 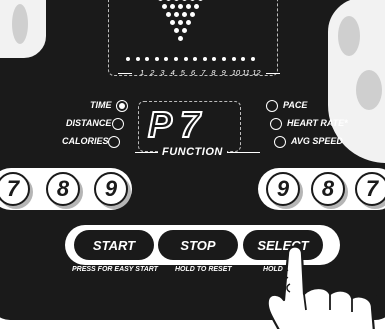 I want to click on right-quick-key-7: 7, so click(x=370, y=189).